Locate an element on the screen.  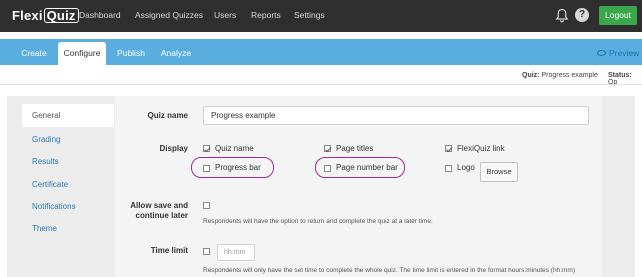
quiz-name-input: Progress example is located at coordinates (396, 115).